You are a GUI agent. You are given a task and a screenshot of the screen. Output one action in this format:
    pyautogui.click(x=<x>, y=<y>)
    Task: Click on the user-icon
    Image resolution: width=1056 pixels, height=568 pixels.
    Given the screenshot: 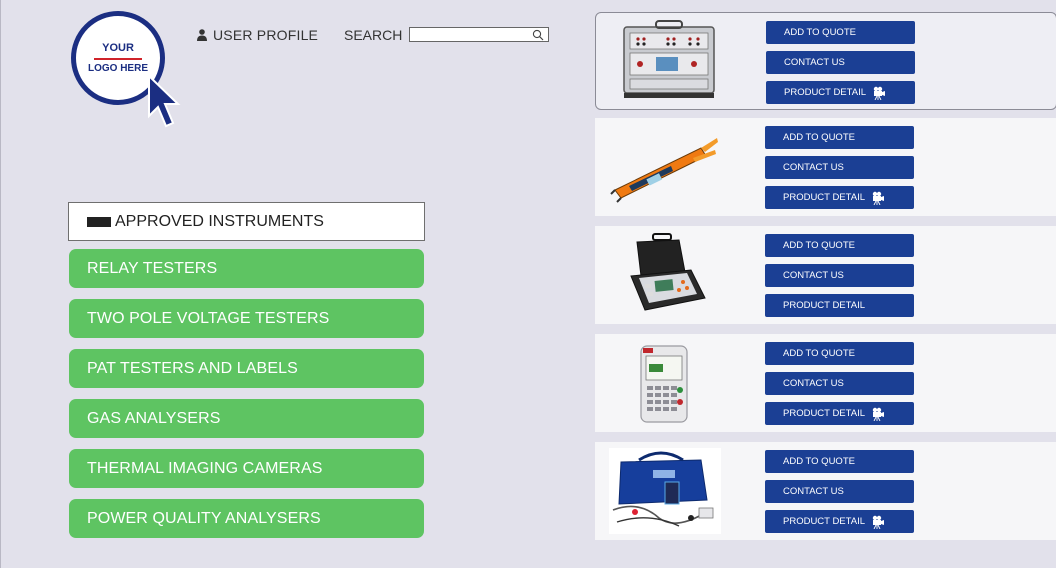 What is the action you would take?
    pyautogui.click(x=202, y=35)
    